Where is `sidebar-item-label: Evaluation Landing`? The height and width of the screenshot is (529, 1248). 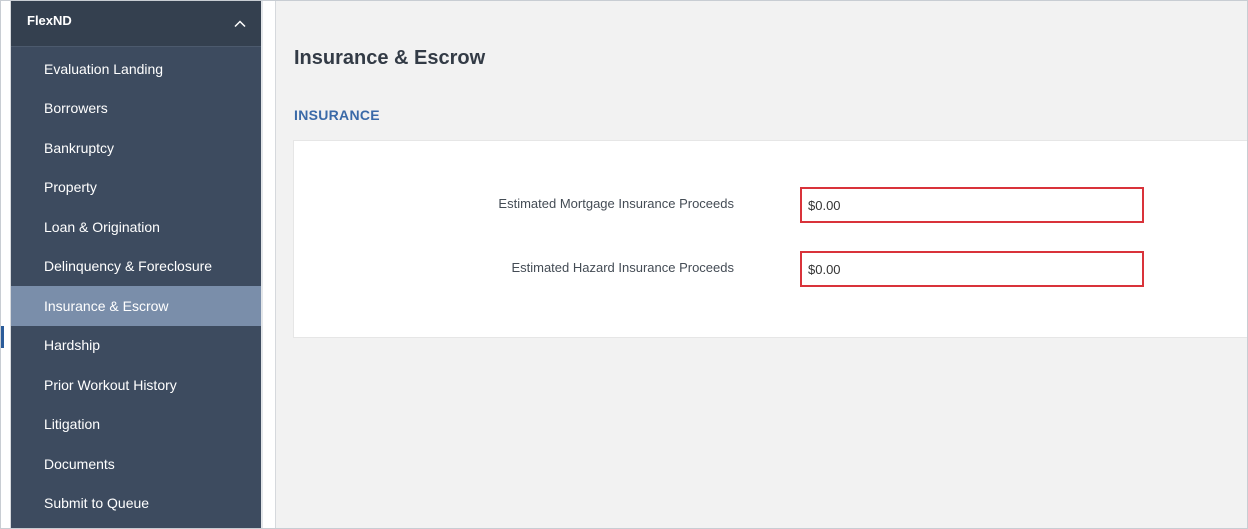
sidebar-item-label: Evaluation Landing is located at coordinates (104, 68).